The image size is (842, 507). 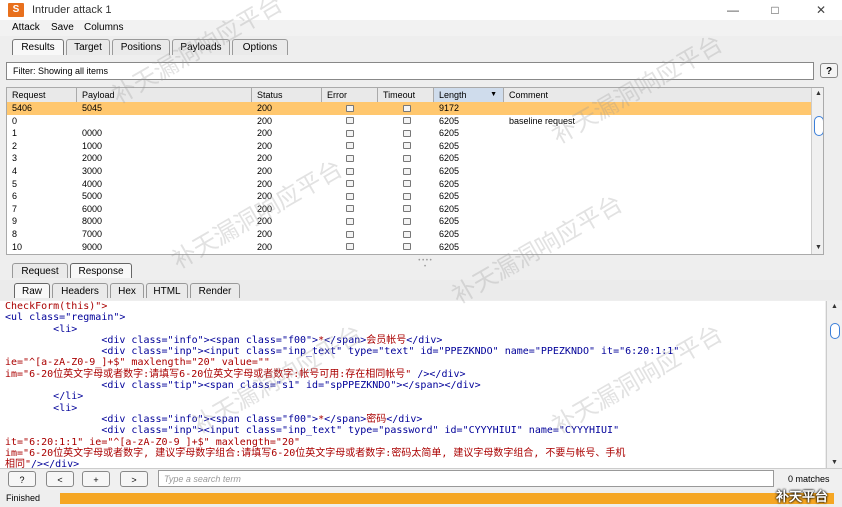 What do you see at coordinates (127, 290) in the screenshot?
I see `tab-hex: Hex` at bounding box center [127, 290].